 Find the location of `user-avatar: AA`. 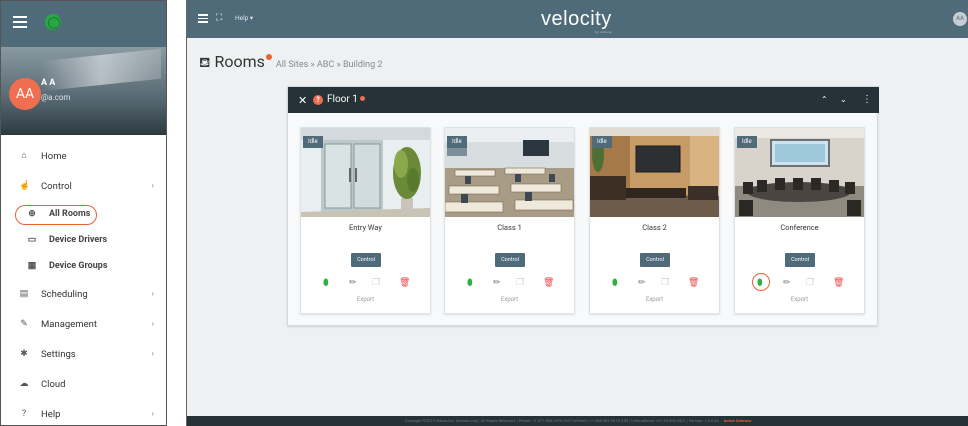

user-avatar: AA is located at coordinates (25, 94).